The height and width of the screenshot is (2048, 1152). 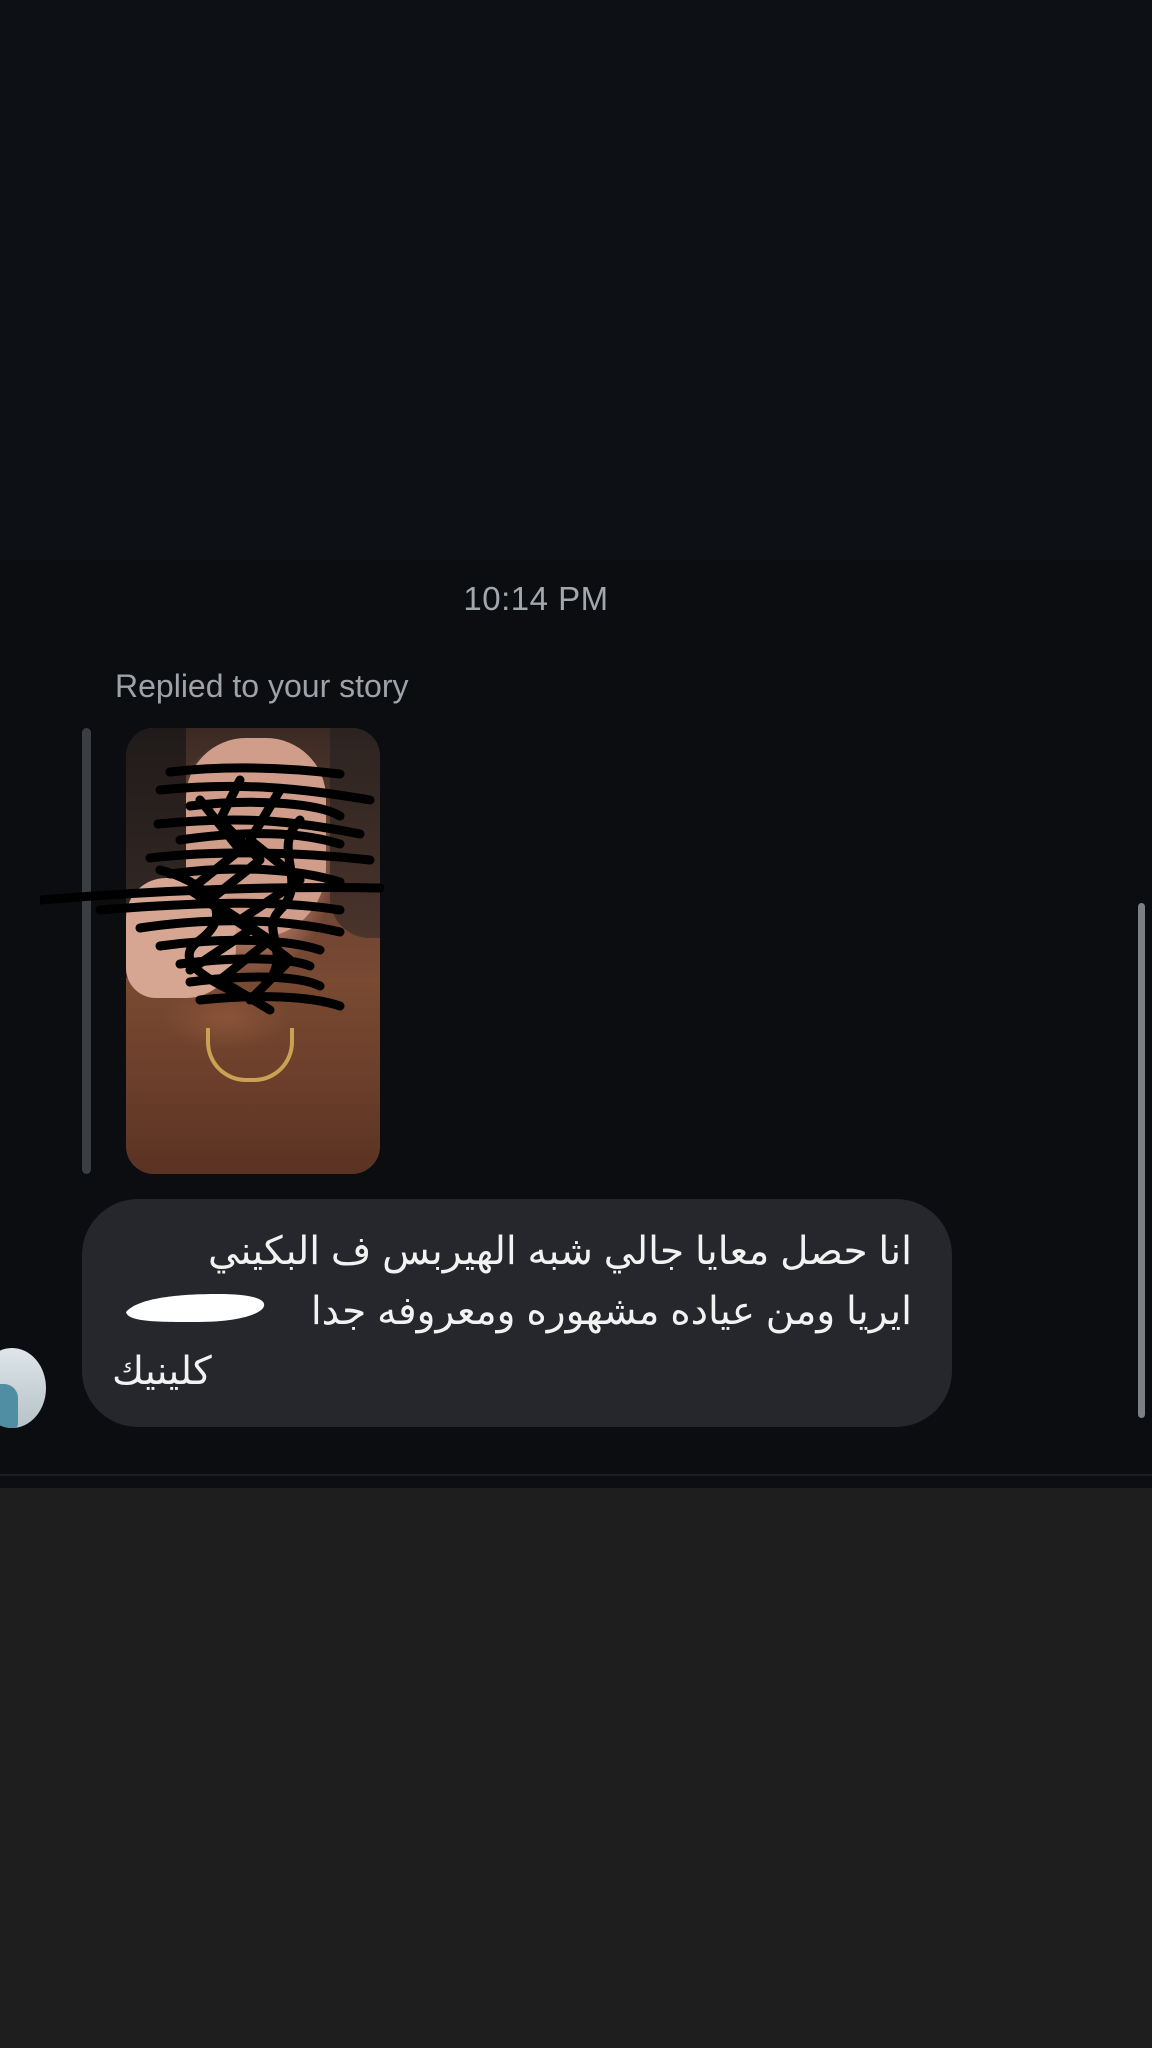 What do you see at coordinates (195, 1308) in the screenshot?
I see `redaction-mark` at bounding box center [195, 1308].